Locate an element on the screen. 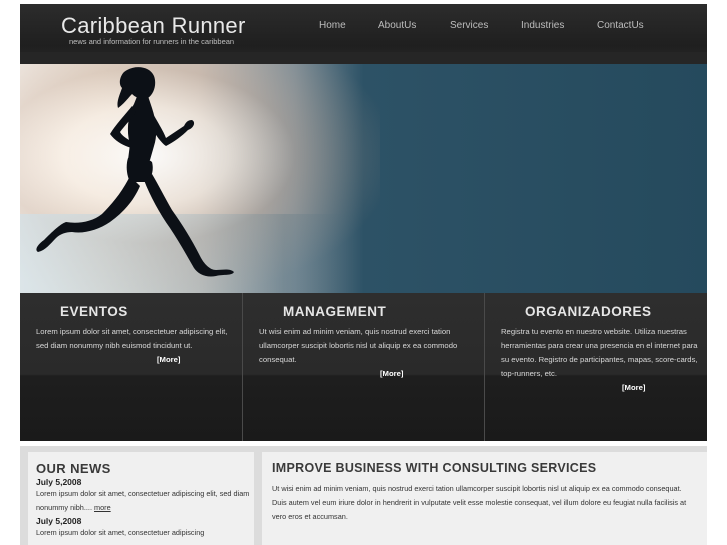 This screenshot has height=545, width=727. nav-services: Services is located at coordinates (469, 25).